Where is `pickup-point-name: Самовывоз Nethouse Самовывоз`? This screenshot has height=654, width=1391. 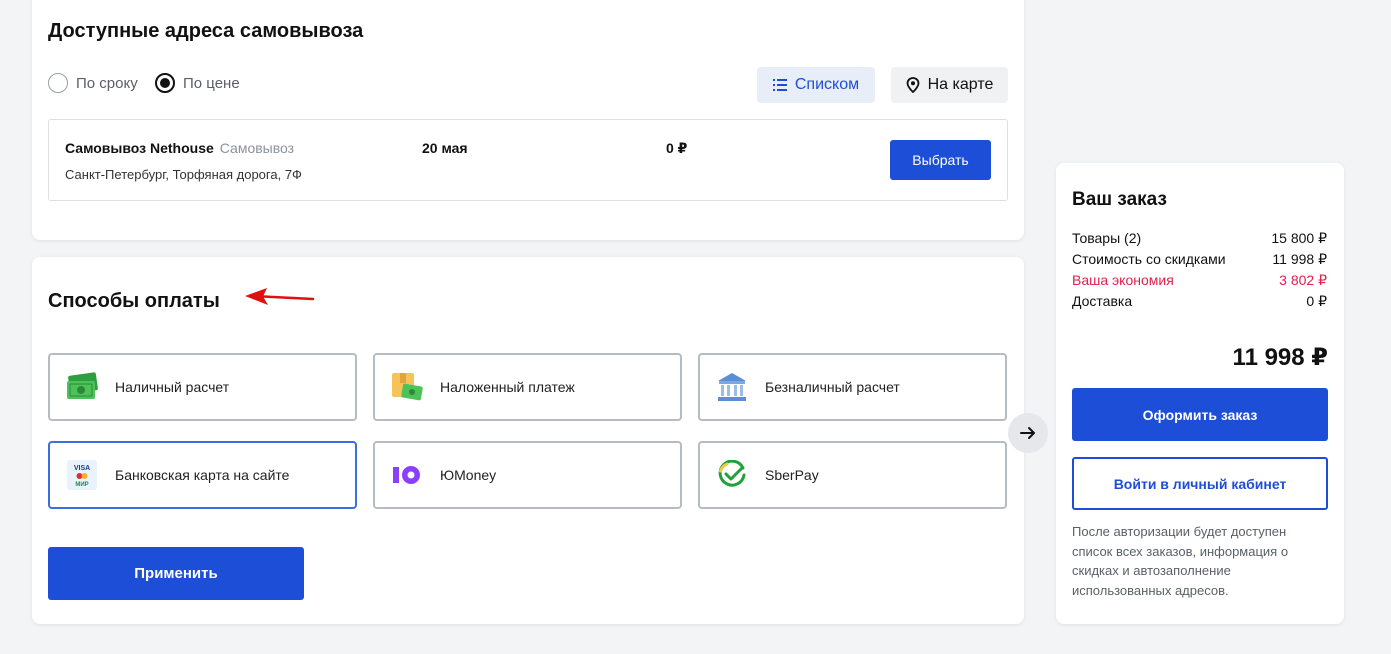
pickup-point-name: Самовывоз Nethouse Самовывоз is located at coordinates (179, 148).